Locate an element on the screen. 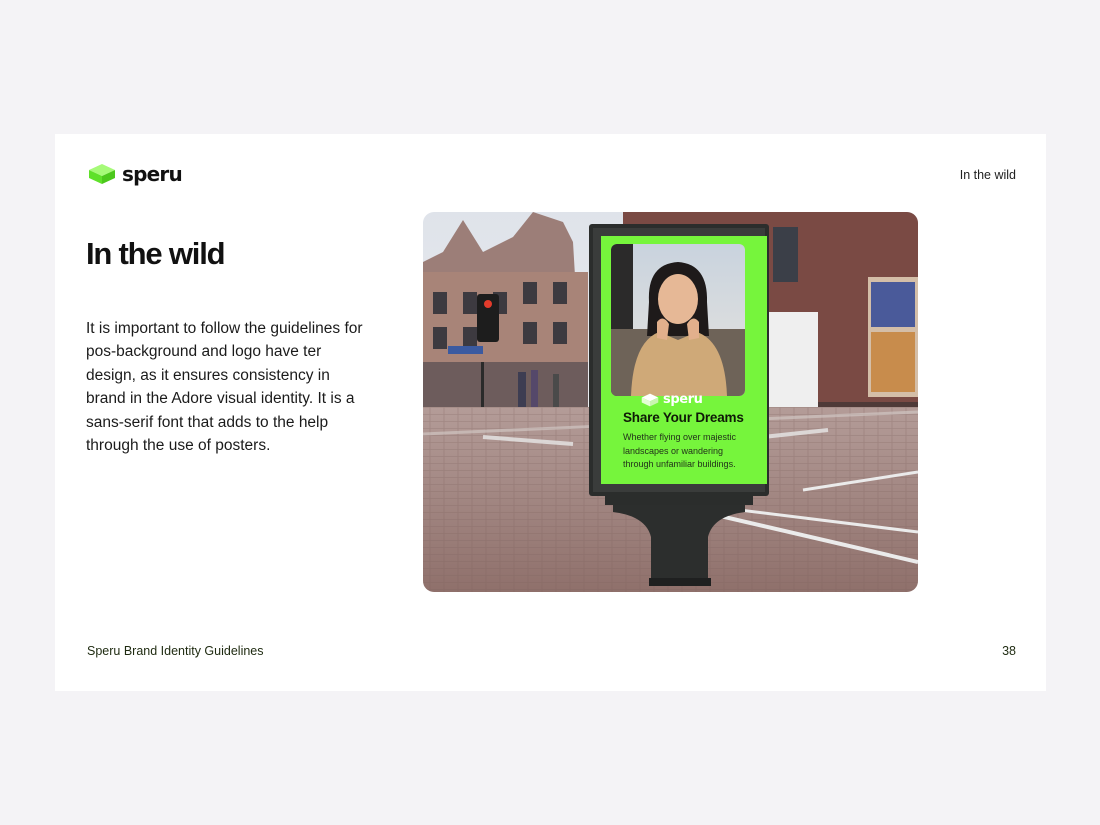 This screenshot has width=1100, height=825. section-label: In the wild is located at coordinates (987, 175).